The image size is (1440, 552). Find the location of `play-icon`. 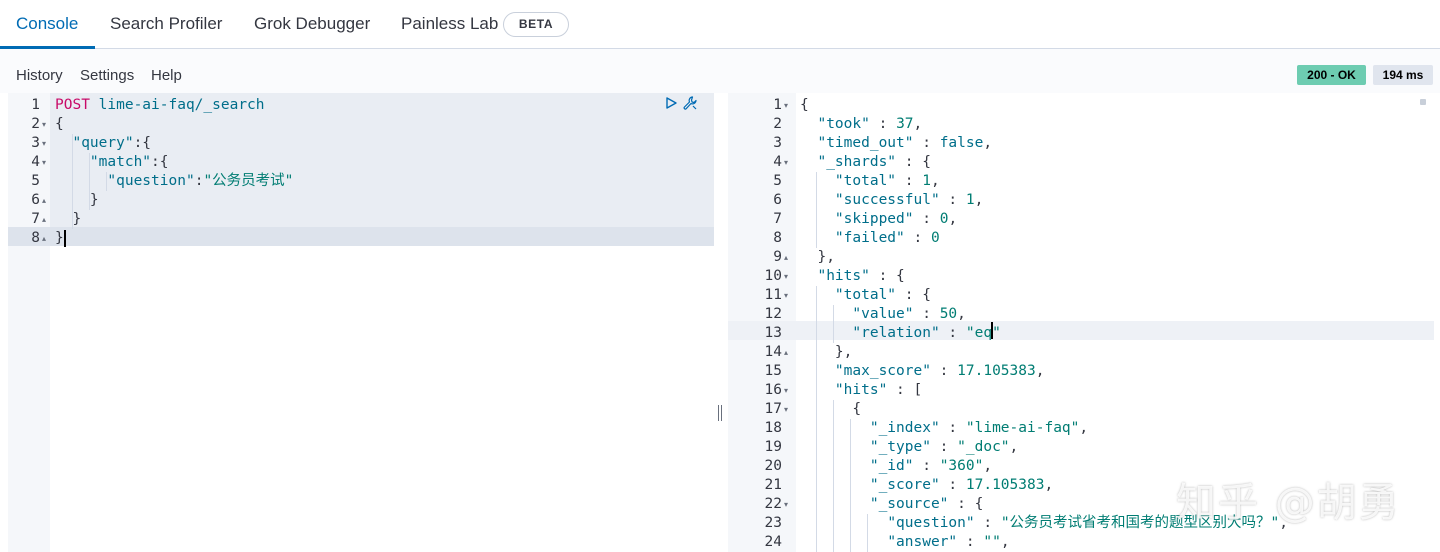

play-icon is located at coordinates (671, 103).